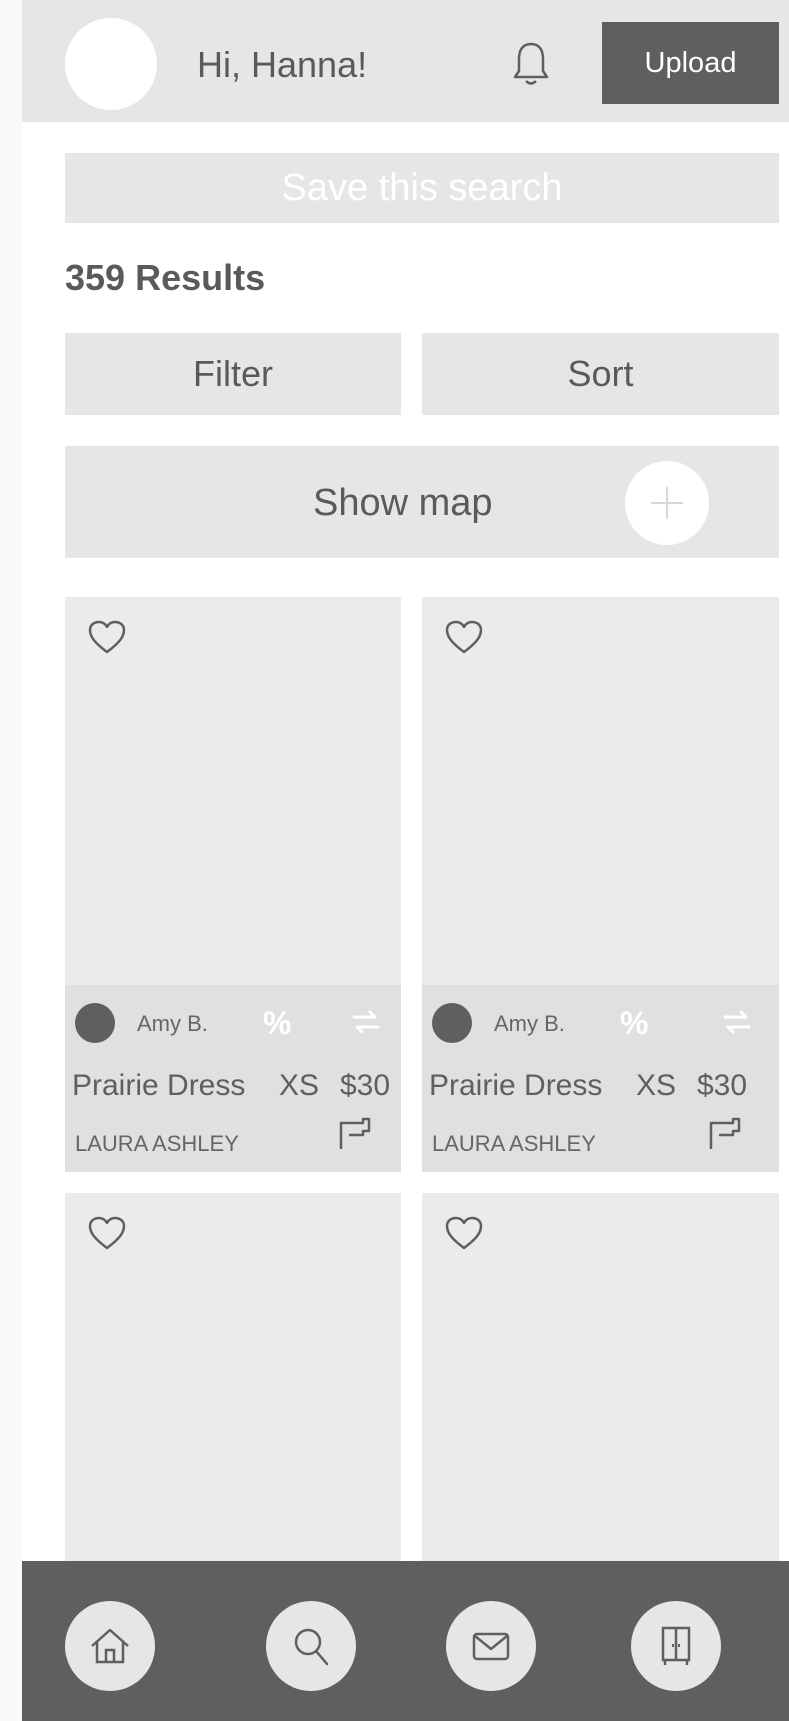 The height and width of the screenshot is (1721, 789). I want to click on greeting-text: Hi, Hanna!, so click(282, 64).